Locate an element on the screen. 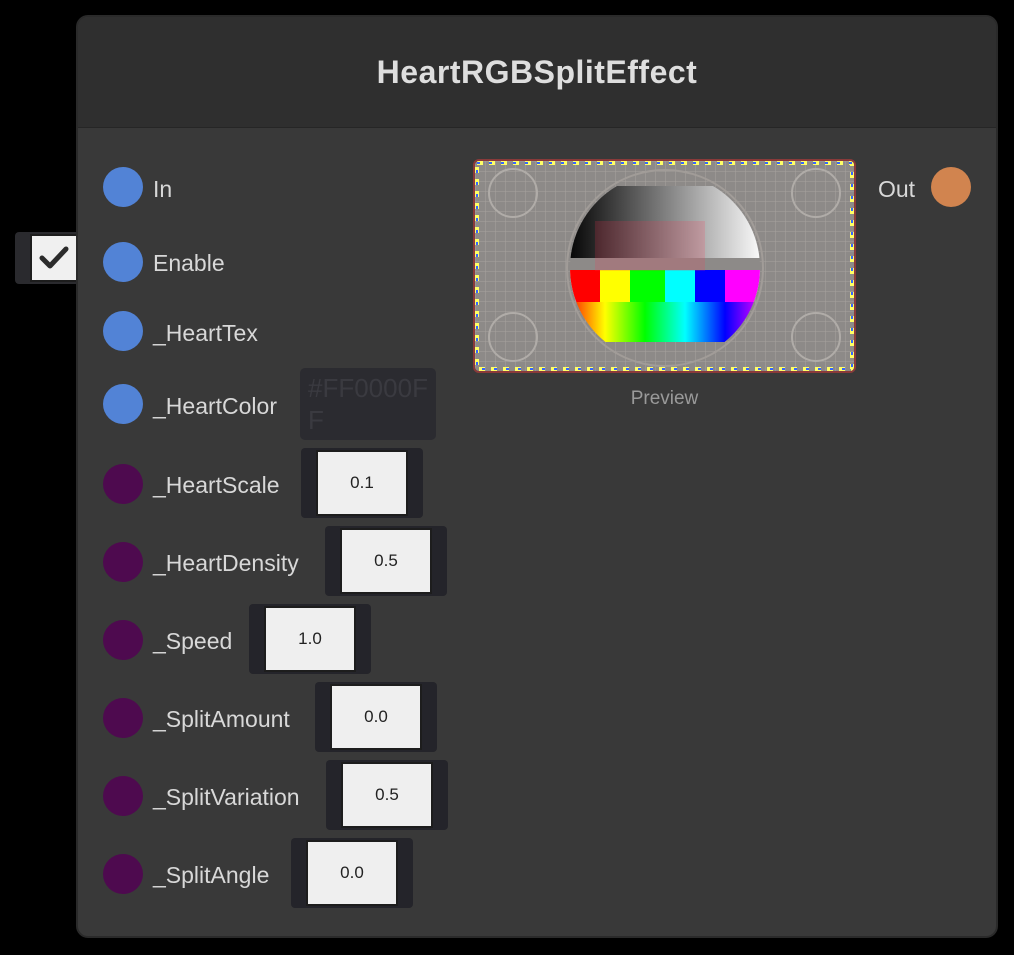 The image size is (1014, 955). enable-checkbox is located at coordinates (54, 258).